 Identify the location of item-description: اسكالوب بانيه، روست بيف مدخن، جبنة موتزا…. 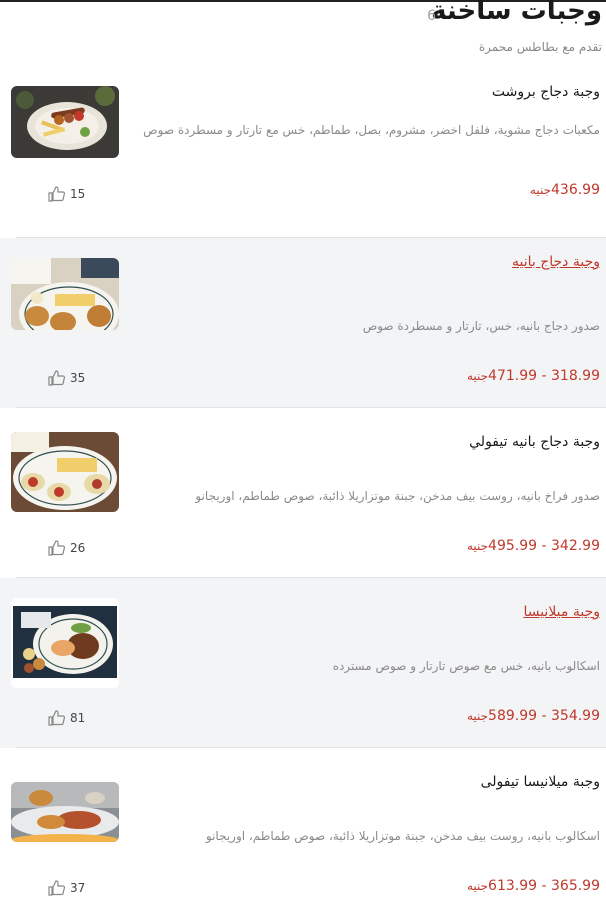
(402, 836).